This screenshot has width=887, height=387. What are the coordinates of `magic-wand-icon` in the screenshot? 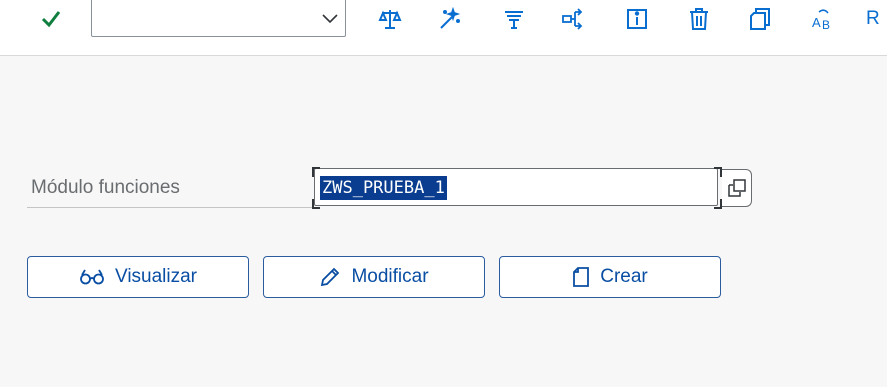 It's located at (449, 19).